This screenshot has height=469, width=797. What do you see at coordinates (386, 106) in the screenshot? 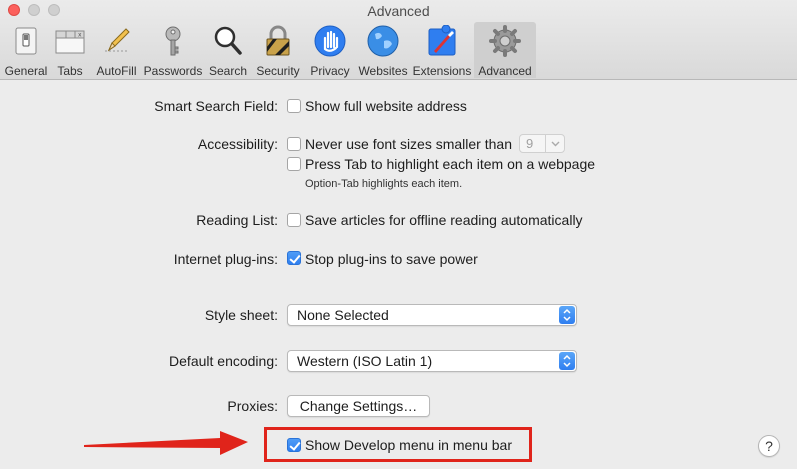
I see `show-full-address-text: Show full website address` at bounding box center [386, 106].